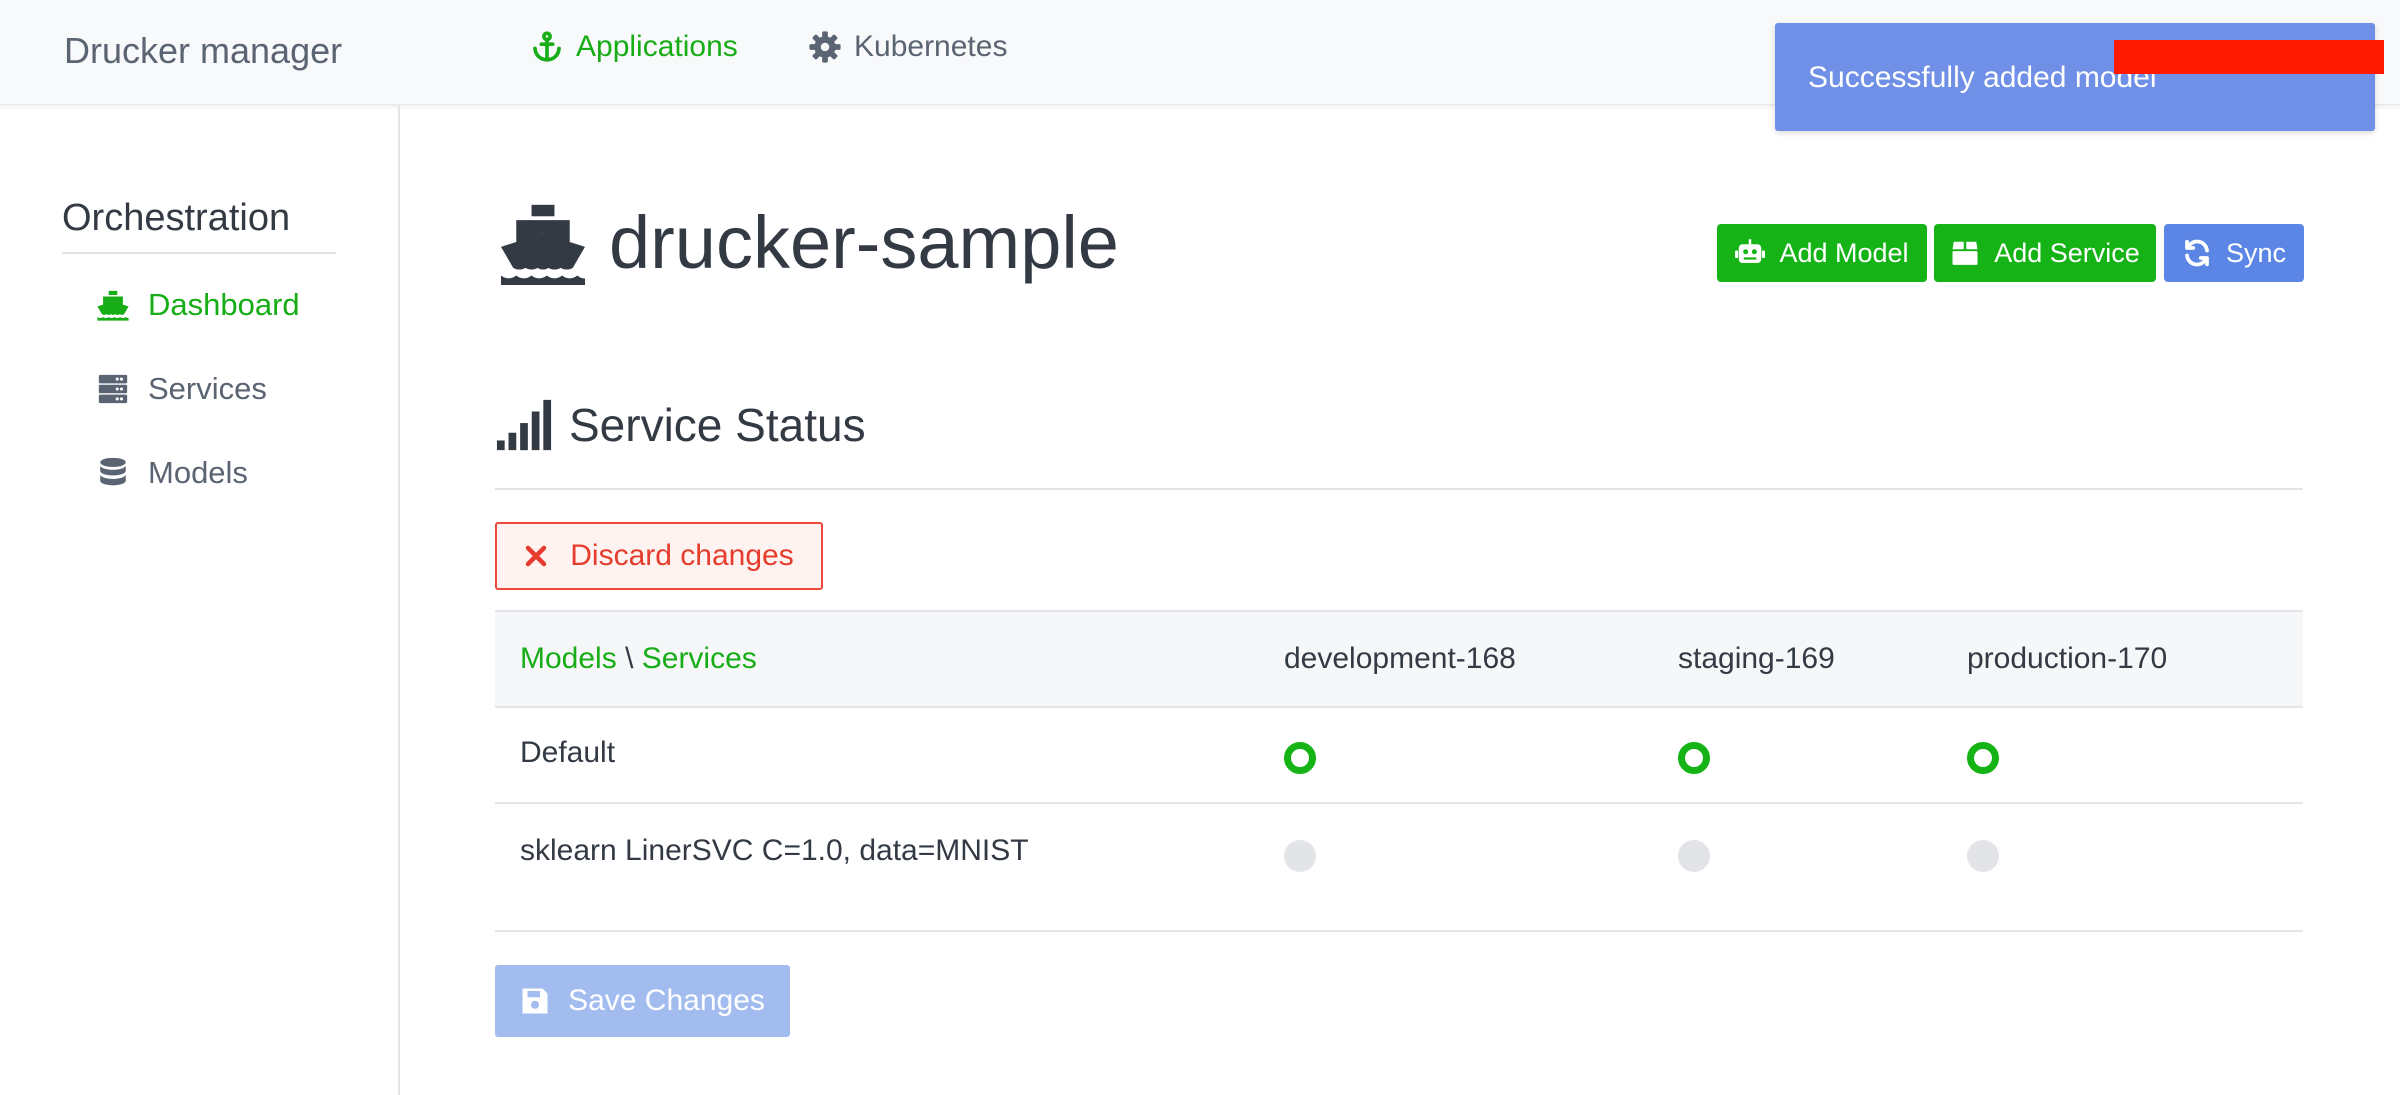 This screenshot has height=1095, width=2400. What do you see at coordinates (198, 472) in the screenshot?
I see `sidebar-item-label: Models` at bounding box center [198, 472].